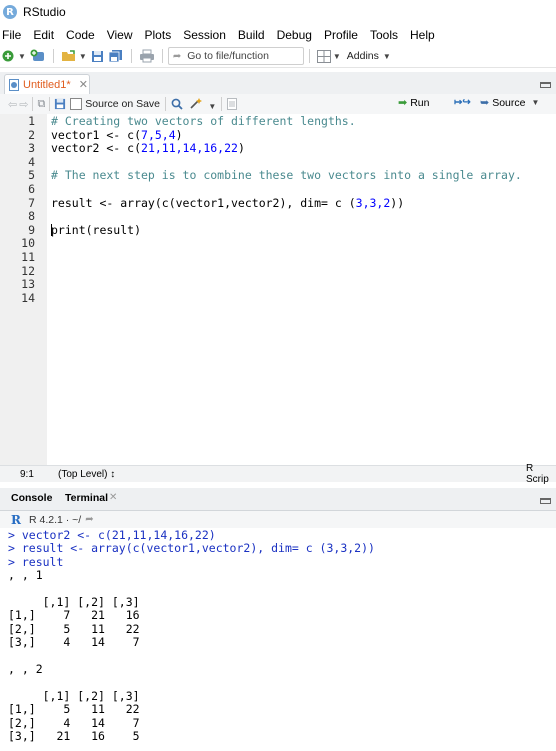 The image size is (556, 751). Describe the element at coordinates (189, 148) in the screenshot. I see `code-number: 21,11,14,16,22` at that location.